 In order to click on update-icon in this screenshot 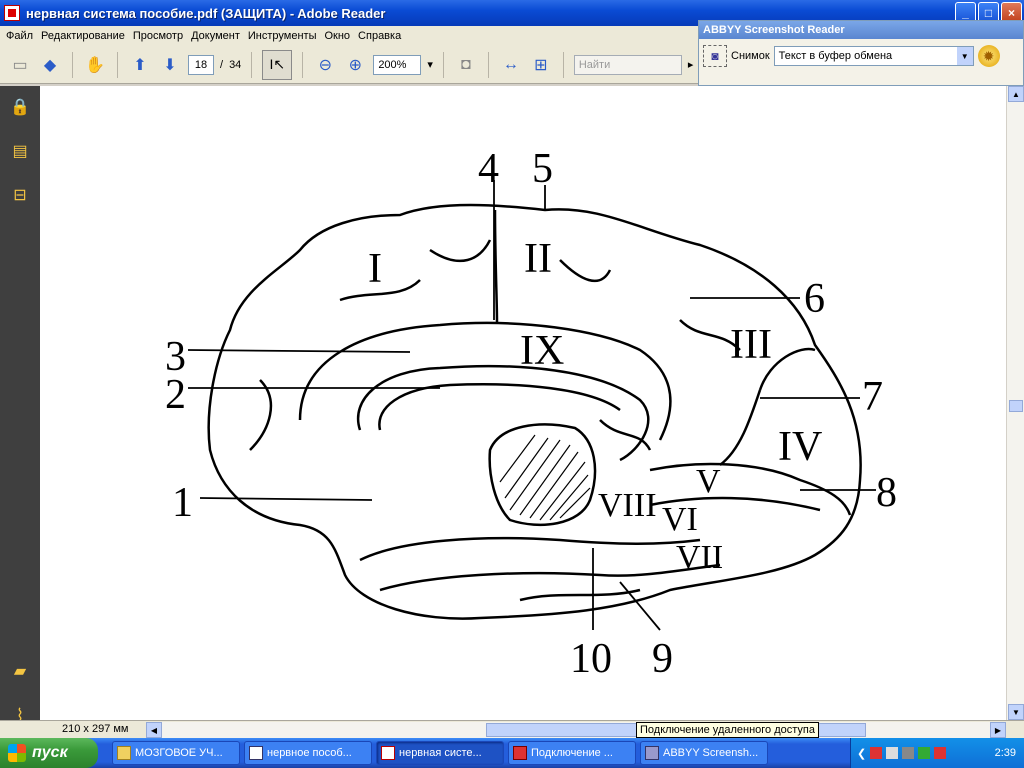, I will do `click(924, 753)`.